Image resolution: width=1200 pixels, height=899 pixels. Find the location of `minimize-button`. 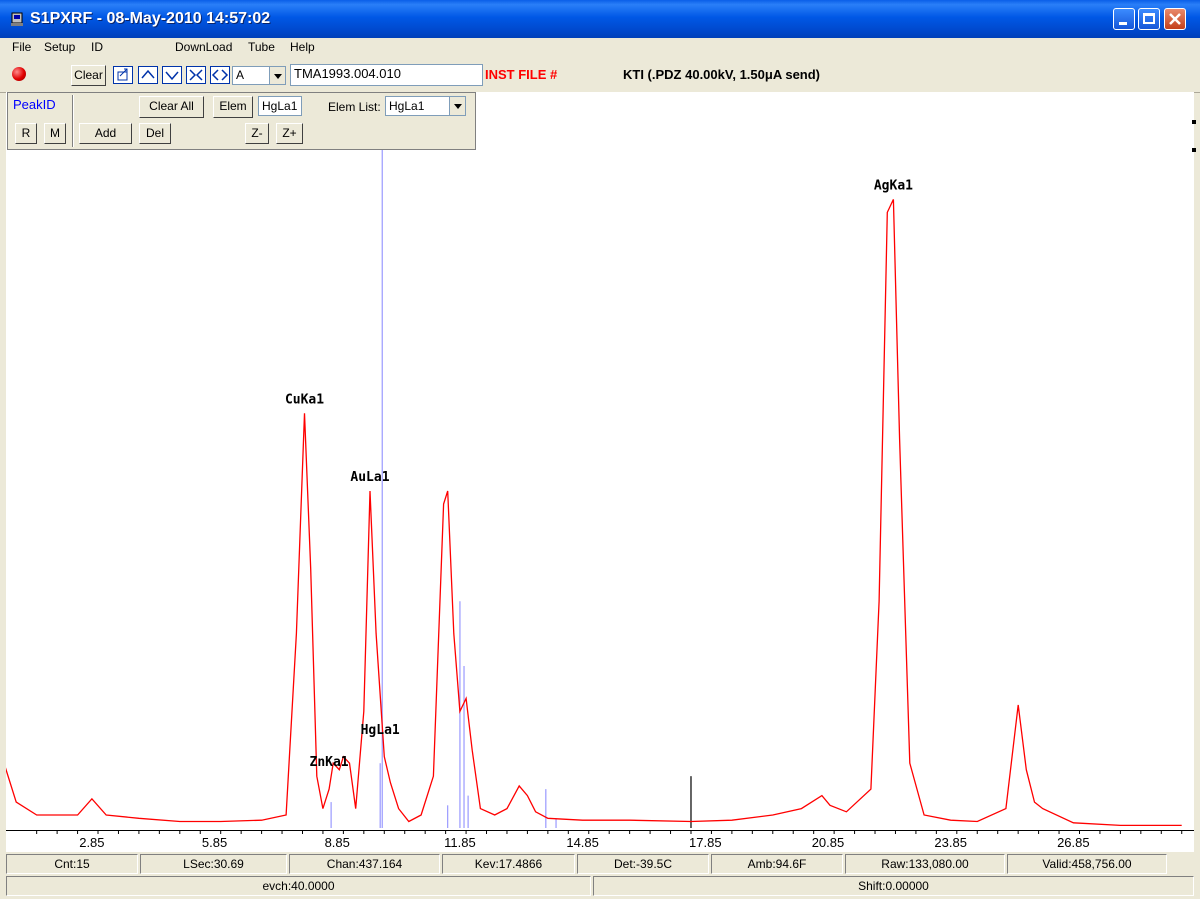

minimize-button is located at coordinates (1124, 19).